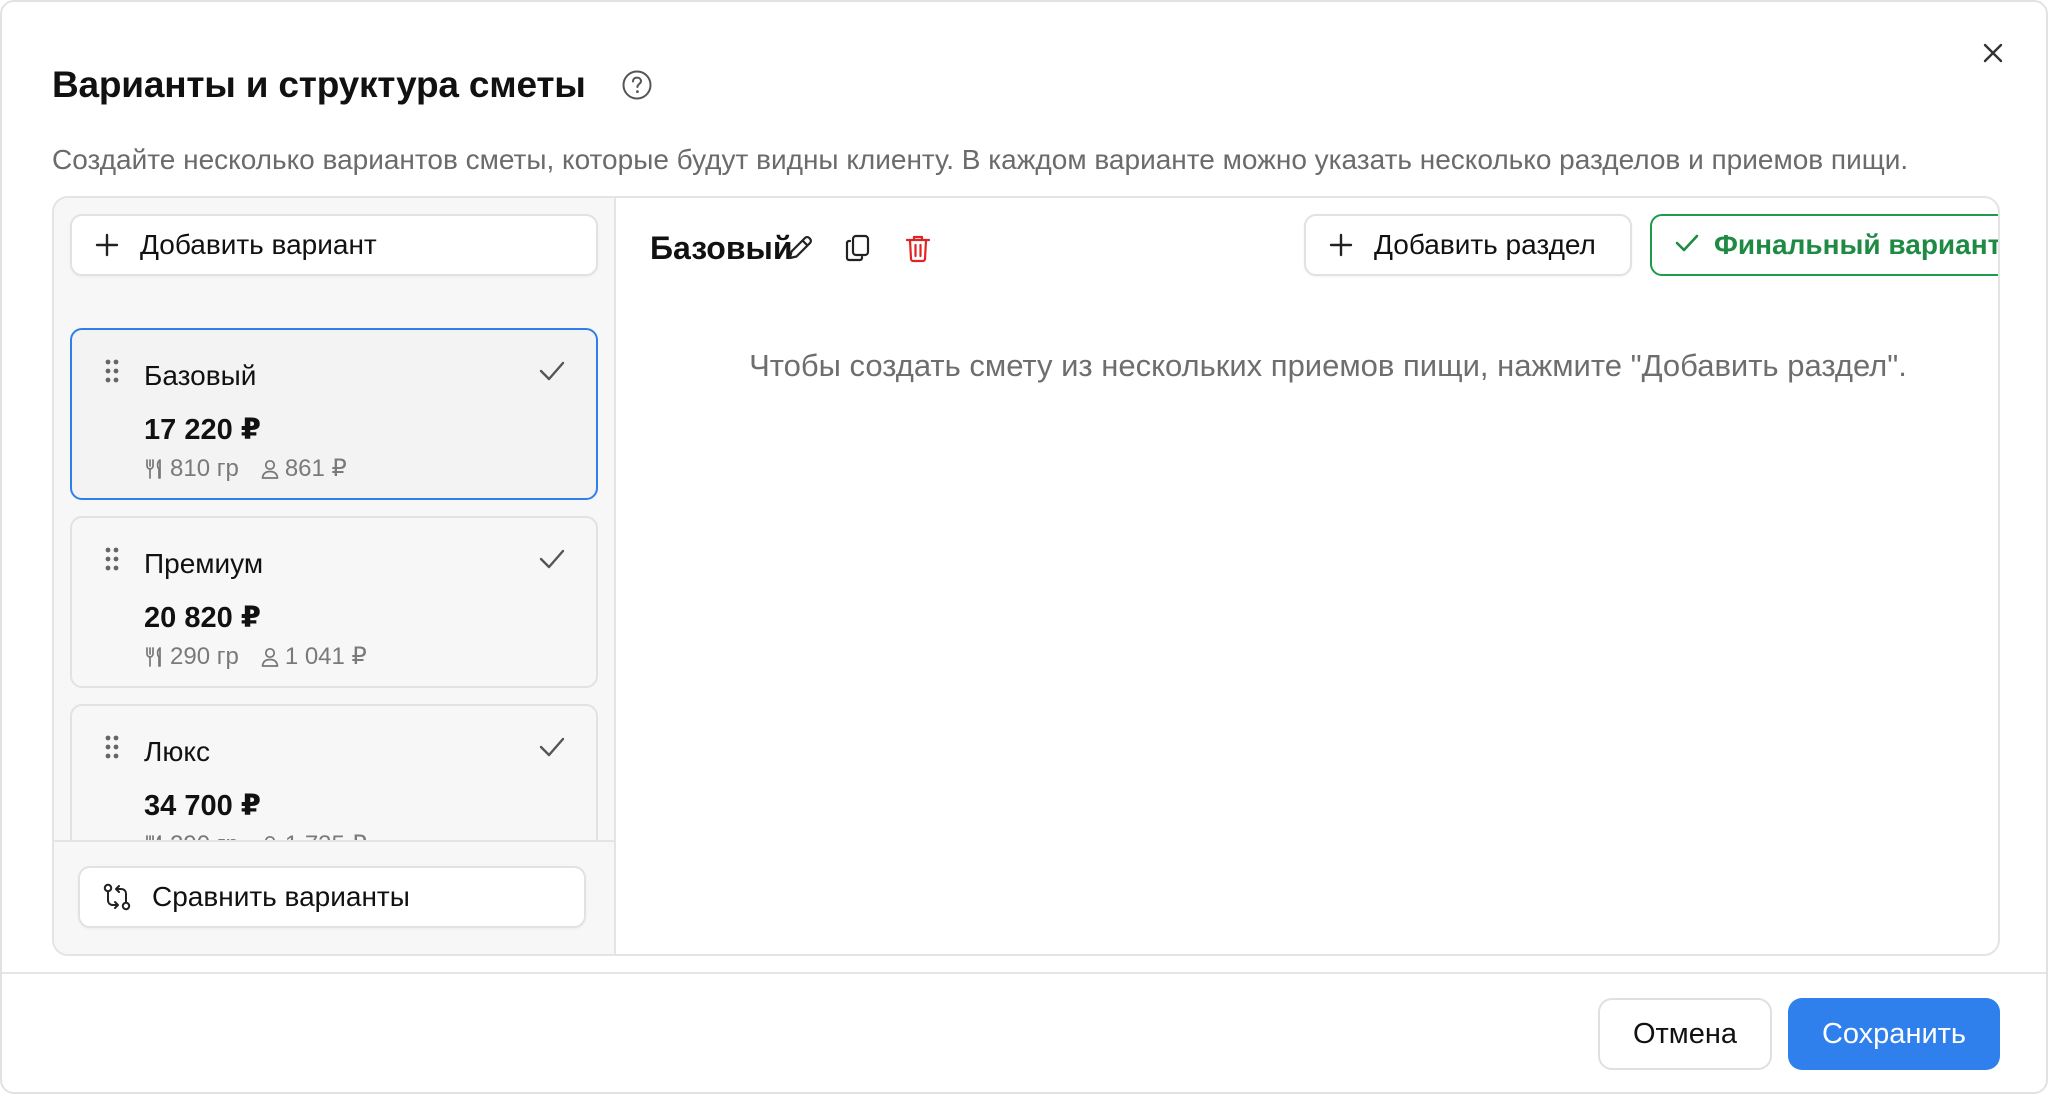 The width and height of the screenshot is (2048, 1094). I want to click on compare-variants-button: Сравнить варианты, so click(332, 897).